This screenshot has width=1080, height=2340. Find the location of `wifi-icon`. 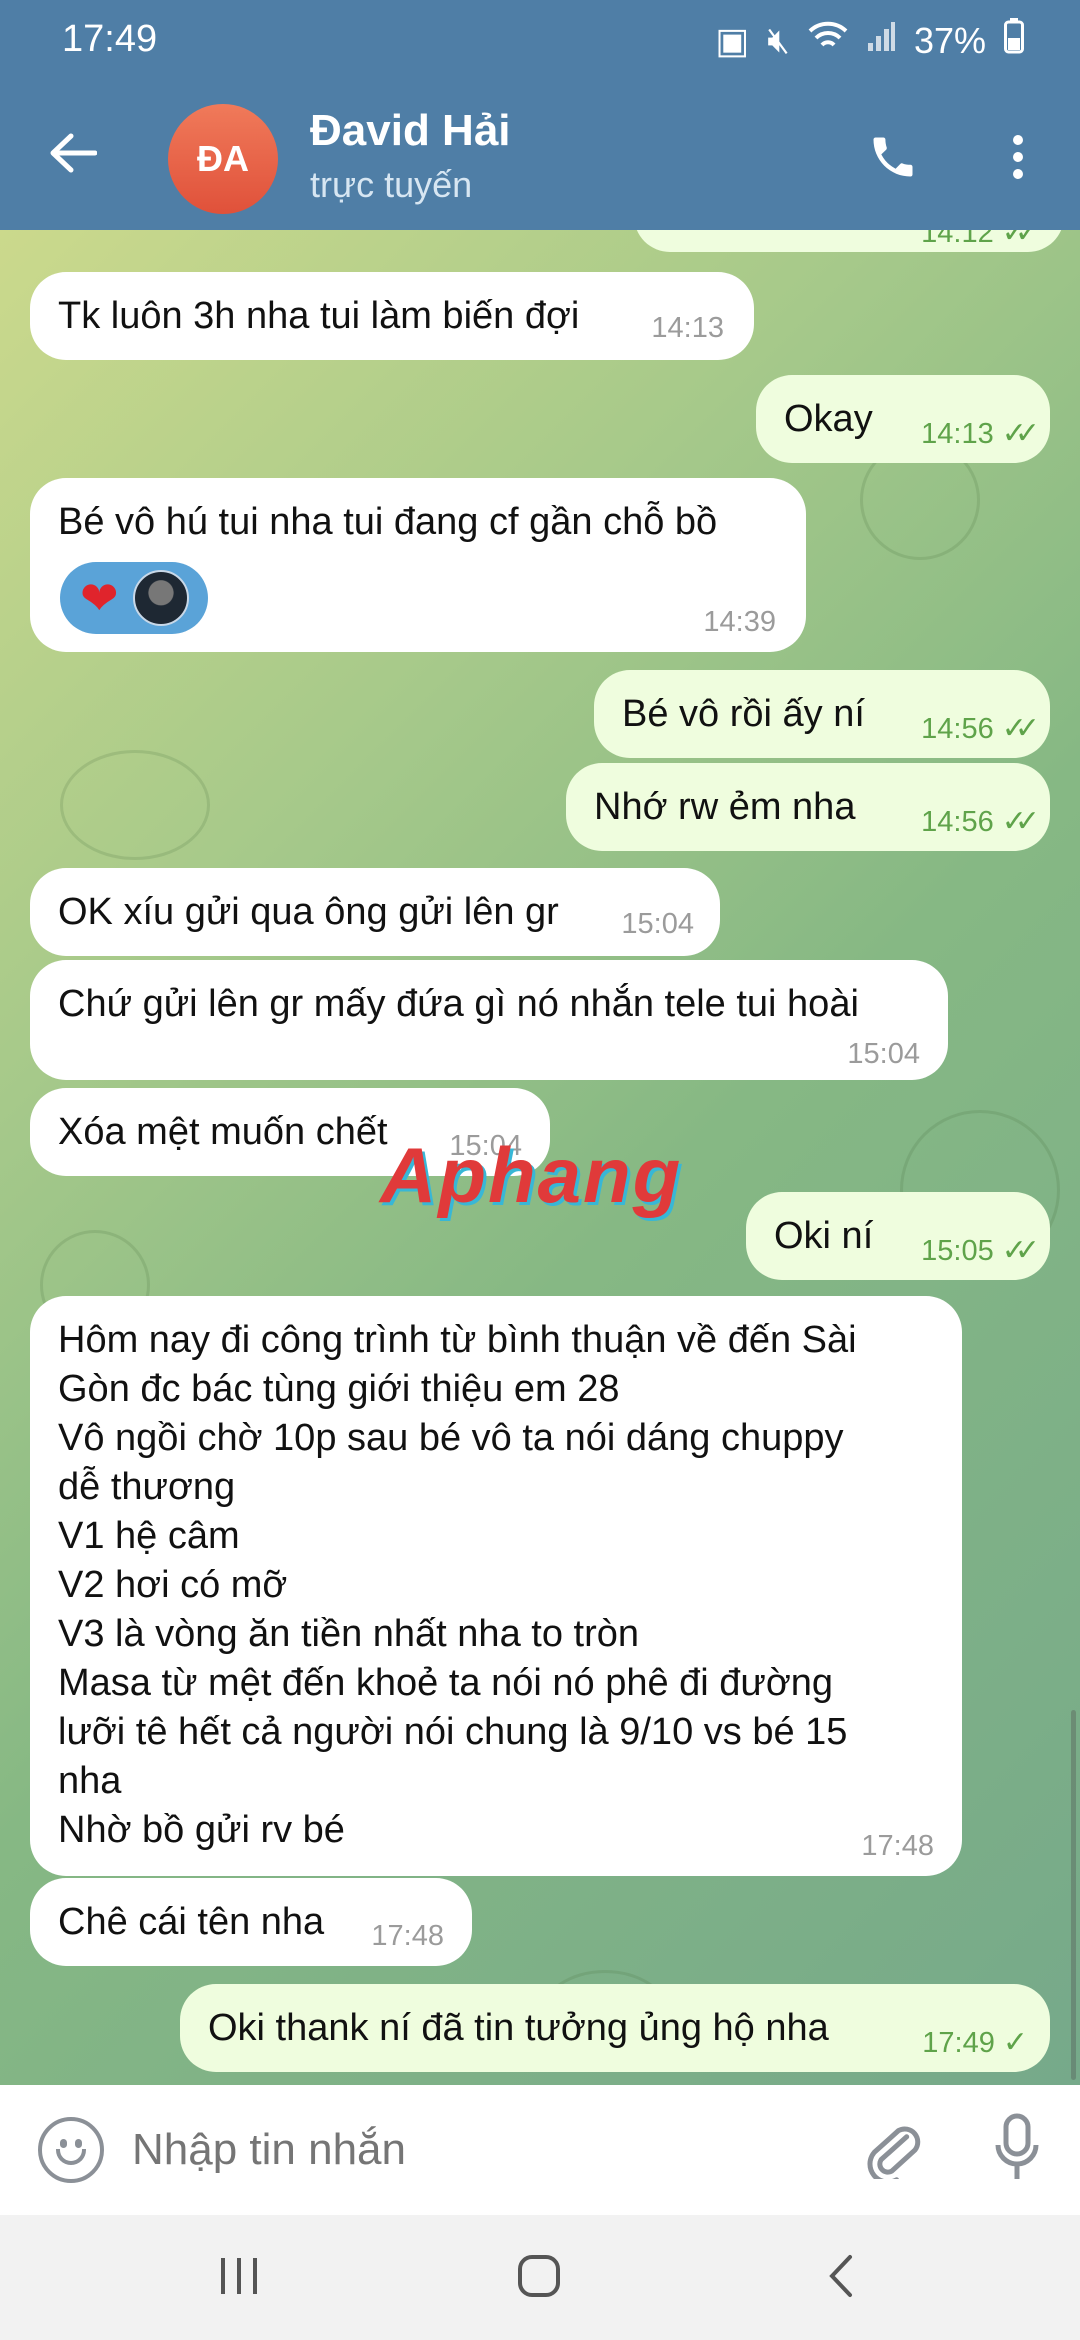

wifi-icon is located at coordinates (828, 40).